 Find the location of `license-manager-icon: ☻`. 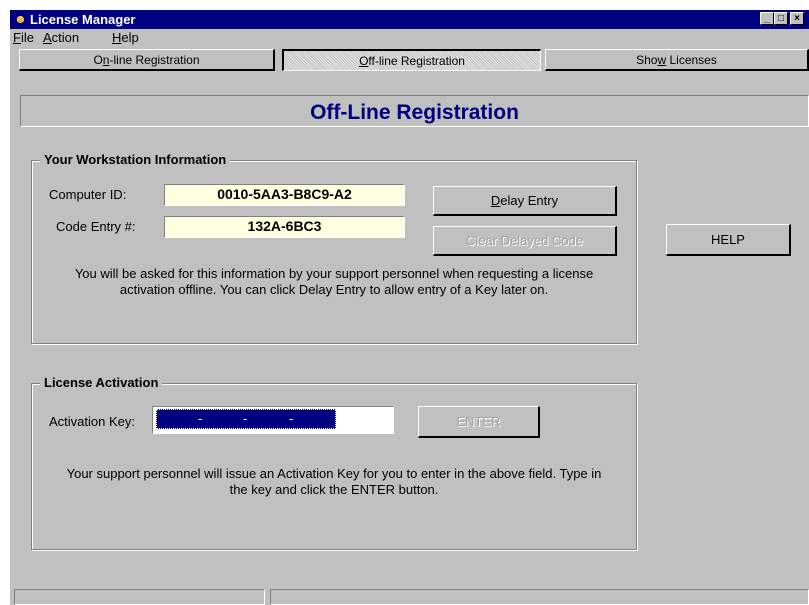

license-manager-icon: ☻ is located at coordinates (20, 19).